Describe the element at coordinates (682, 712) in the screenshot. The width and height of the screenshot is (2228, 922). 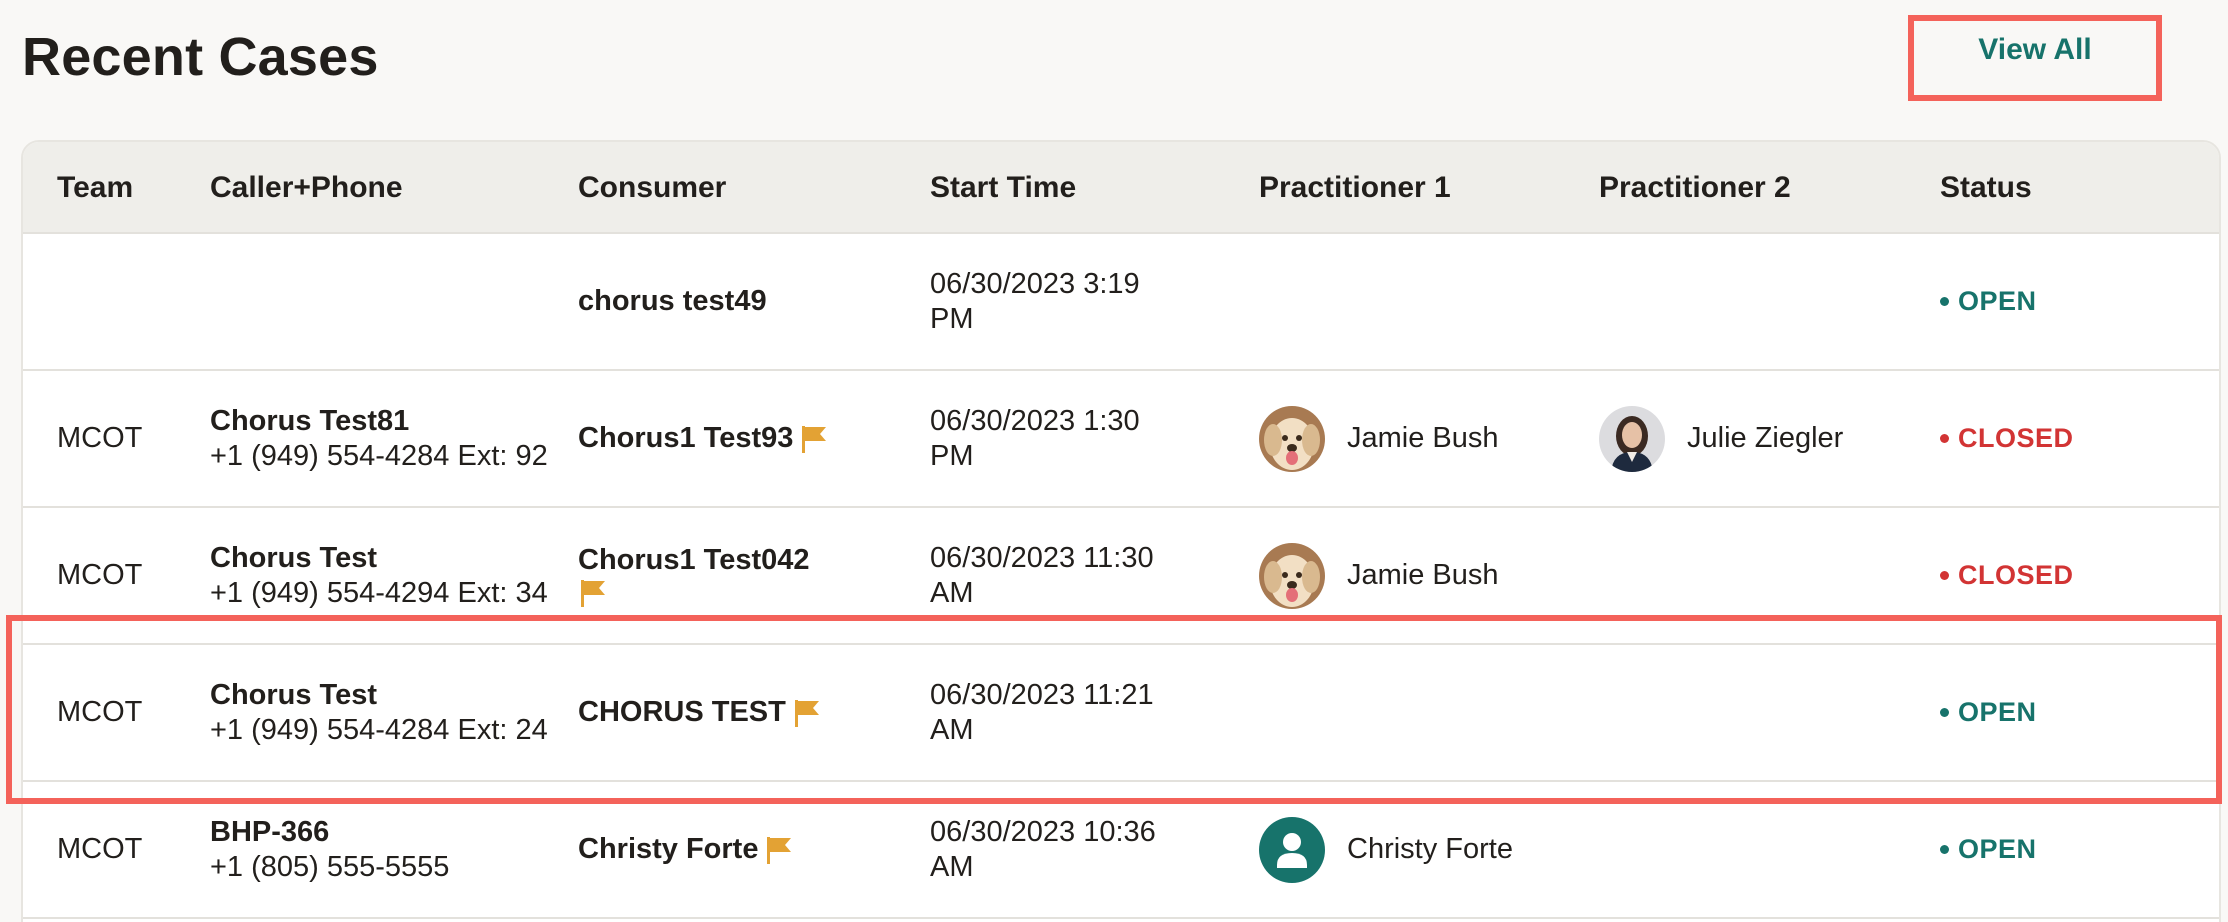
I see `consumer-name: CHORUS TEST` at that location.